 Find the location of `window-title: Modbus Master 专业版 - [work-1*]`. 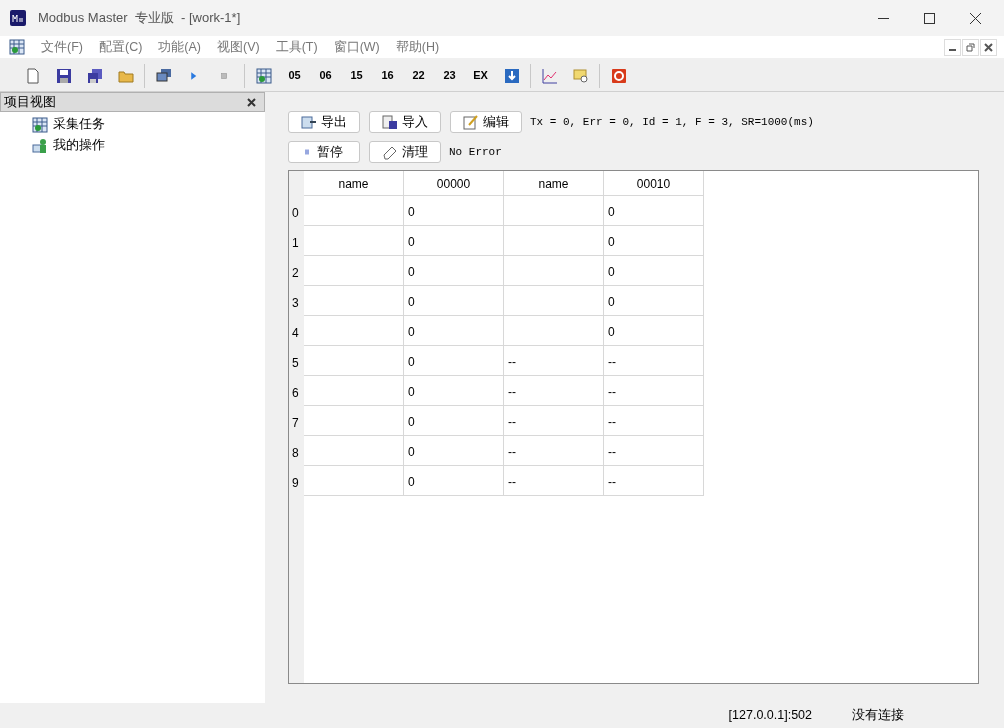

window-title: Modbus Master 专业版 - [work-1*] is located at coordinates (139, 18).